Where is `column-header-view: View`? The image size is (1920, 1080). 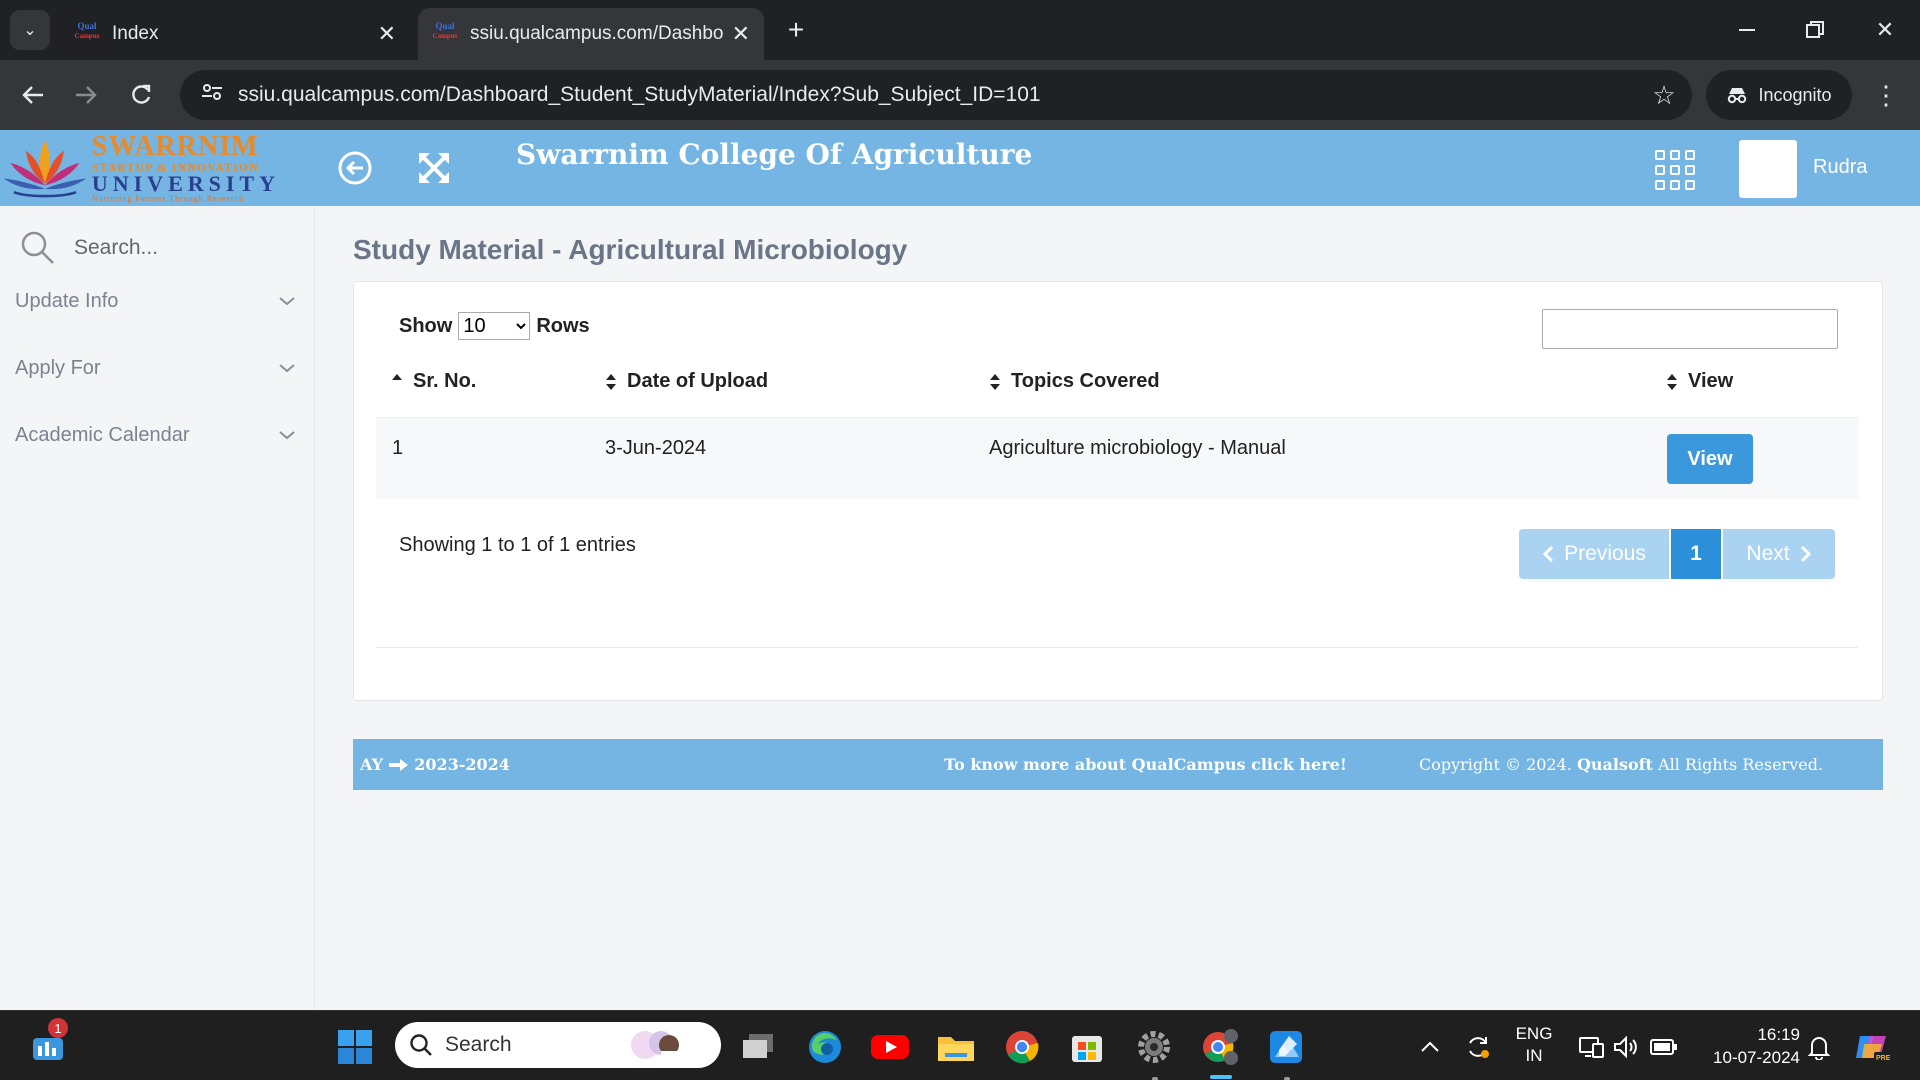 column-header-view: View is located at coordinates (1699, 381).